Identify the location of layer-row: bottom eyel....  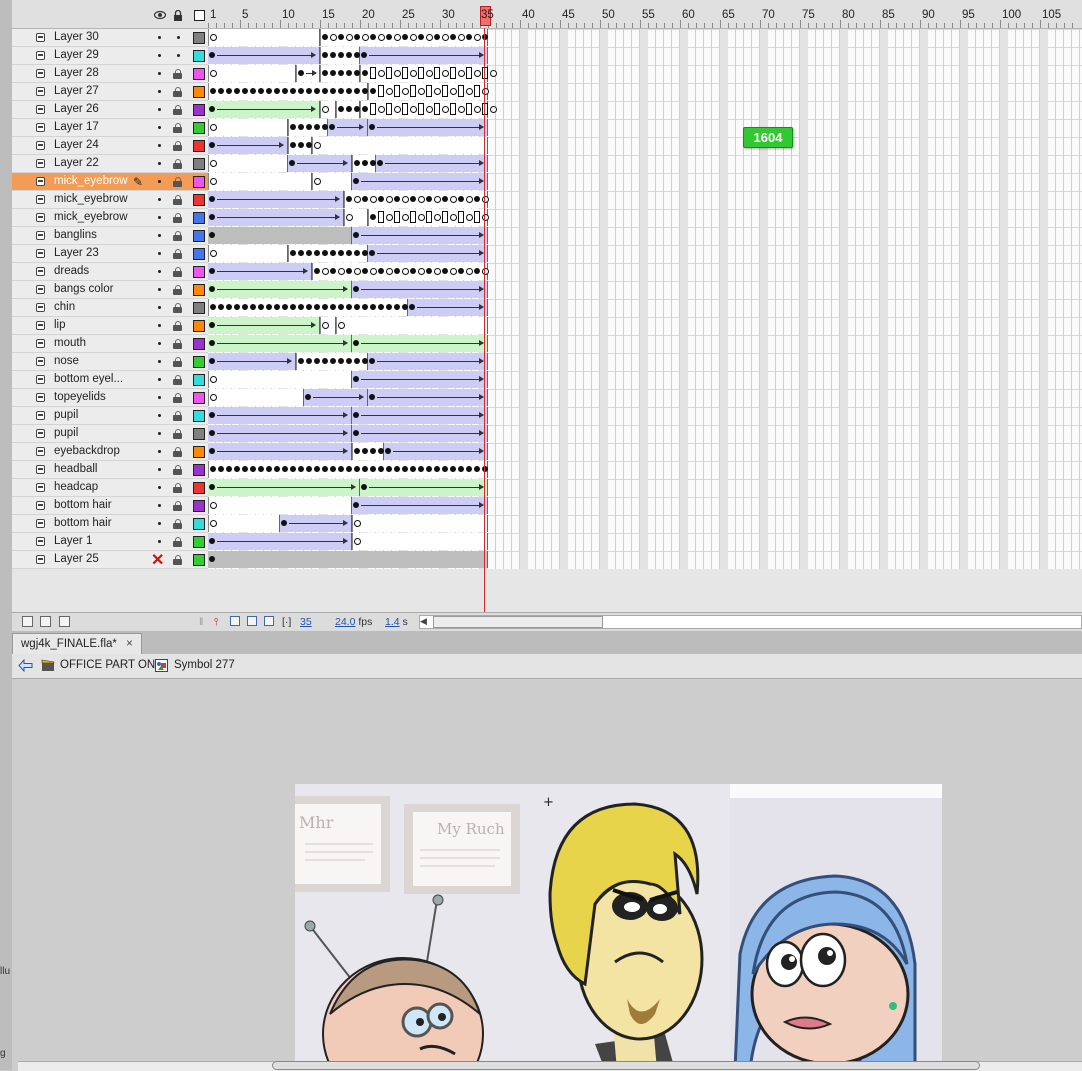
(110, 380).